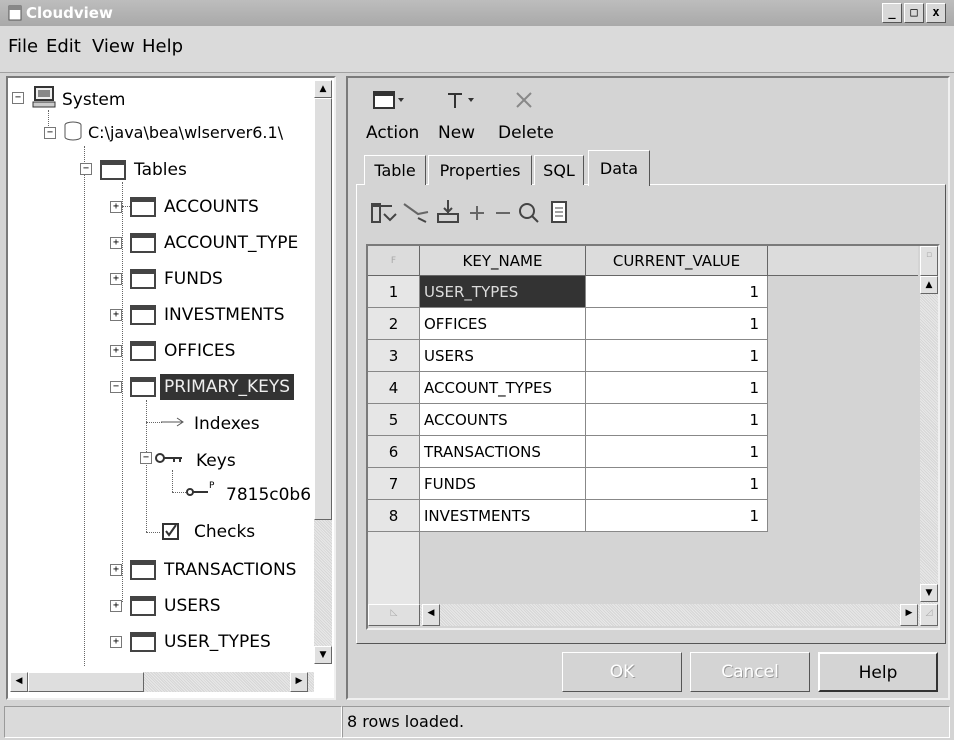 This screenshot has width=954, height=740. What do you see at coordinates (394, 324) in the screenshot?
I see `row-number: 2` at bounding box center [394, 324].